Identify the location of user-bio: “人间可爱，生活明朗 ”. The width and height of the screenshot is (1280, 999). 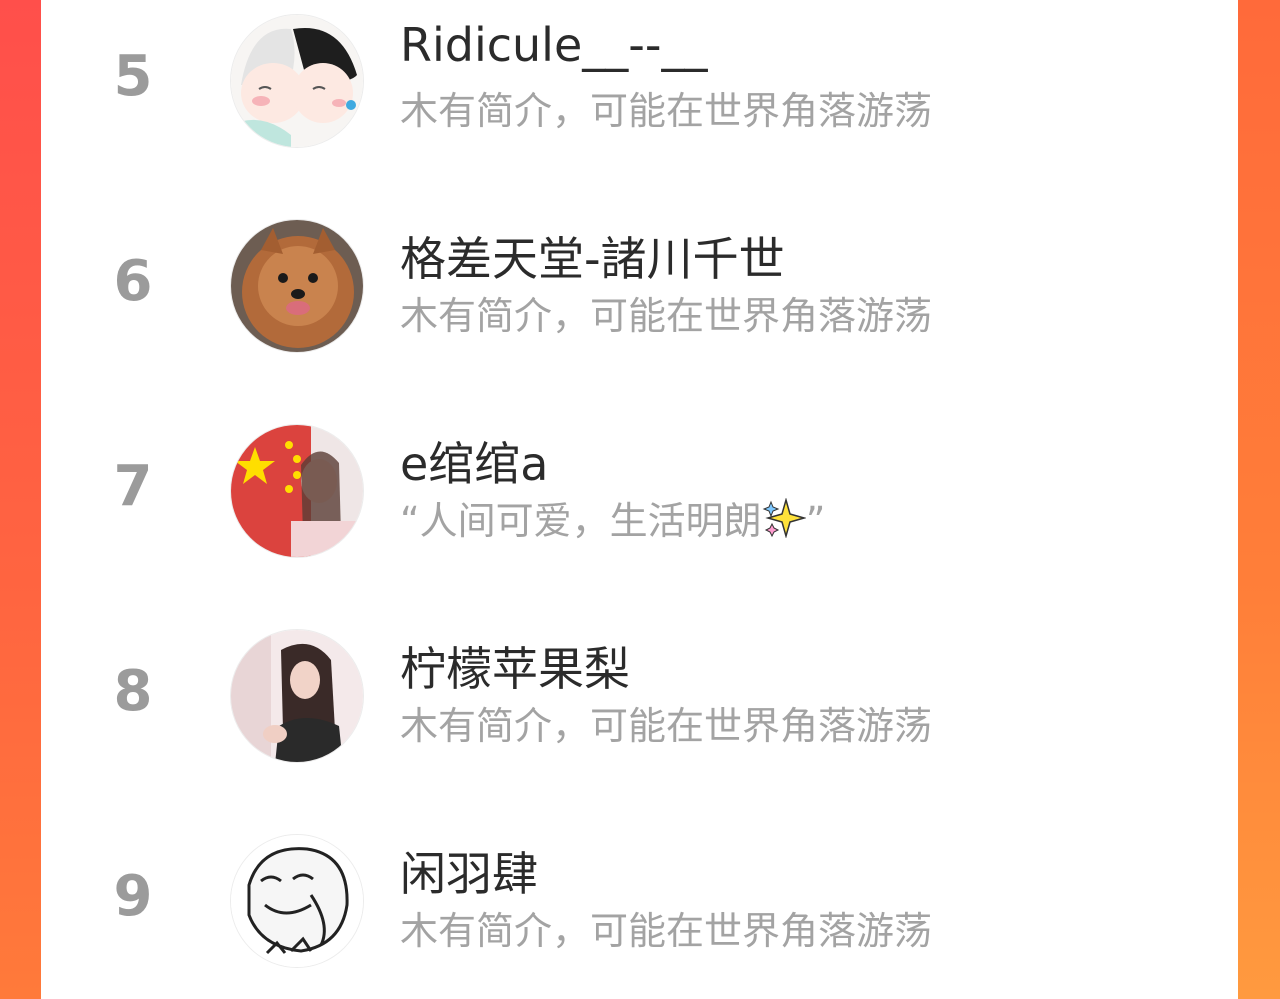
(612, 518).